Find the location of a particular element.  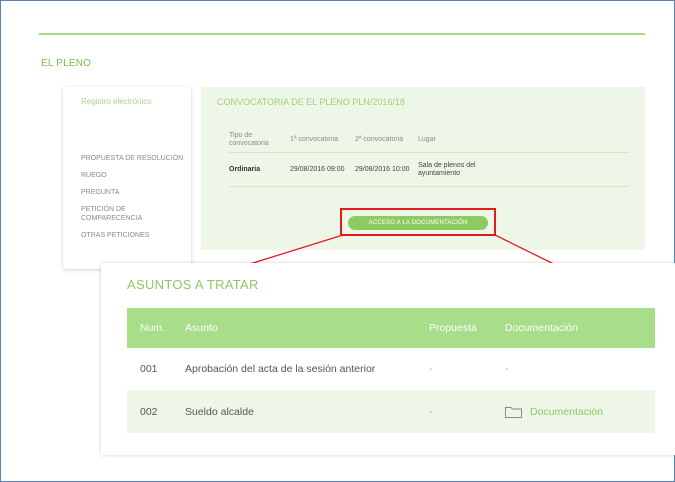

acceso-documentacion-button: ACCESO A LA DOCUMENTACIÓN is located at coordinates (418, 223).